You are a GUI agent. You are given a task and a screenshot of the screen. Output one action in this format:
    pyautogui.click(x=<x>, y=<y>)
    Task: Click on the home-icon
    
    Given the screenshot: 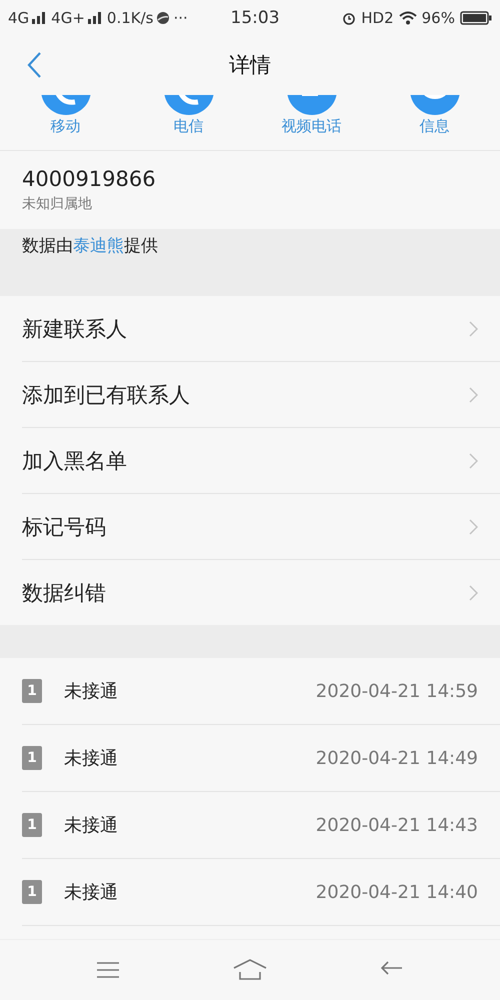 What is the action you would take?
    pyautogui.click(x=249, y=970)
    